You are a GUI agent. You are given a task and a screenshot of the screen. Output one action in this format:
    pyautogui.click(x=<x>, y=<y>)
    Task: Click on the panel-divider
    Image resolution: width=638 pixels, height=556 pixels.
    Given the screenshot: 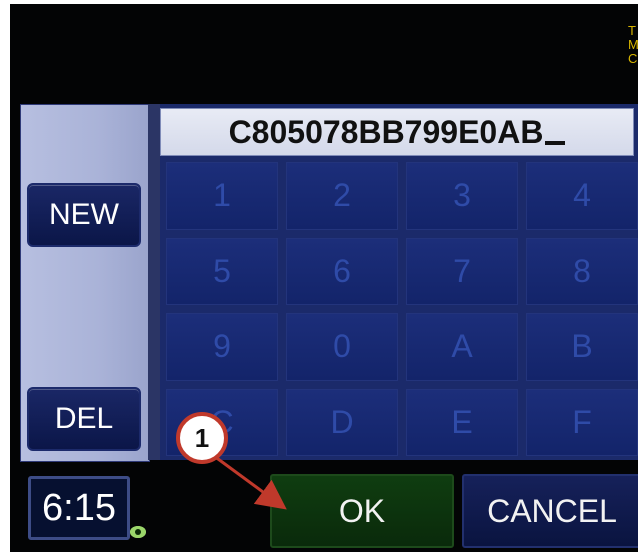 What is the action you would take?
    pyautogui.click(x=154, y=282)
    